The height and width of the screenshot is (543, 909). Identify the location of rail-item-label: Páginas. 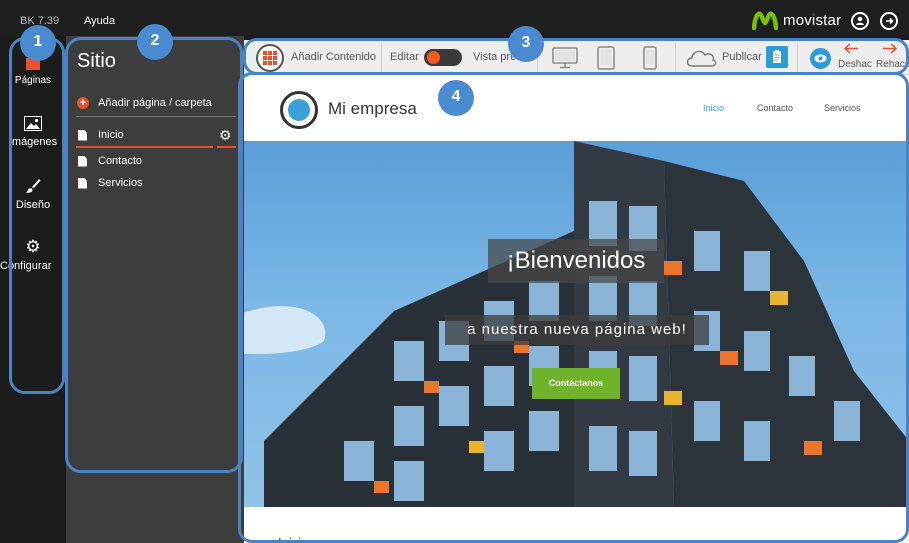
(33, 80).